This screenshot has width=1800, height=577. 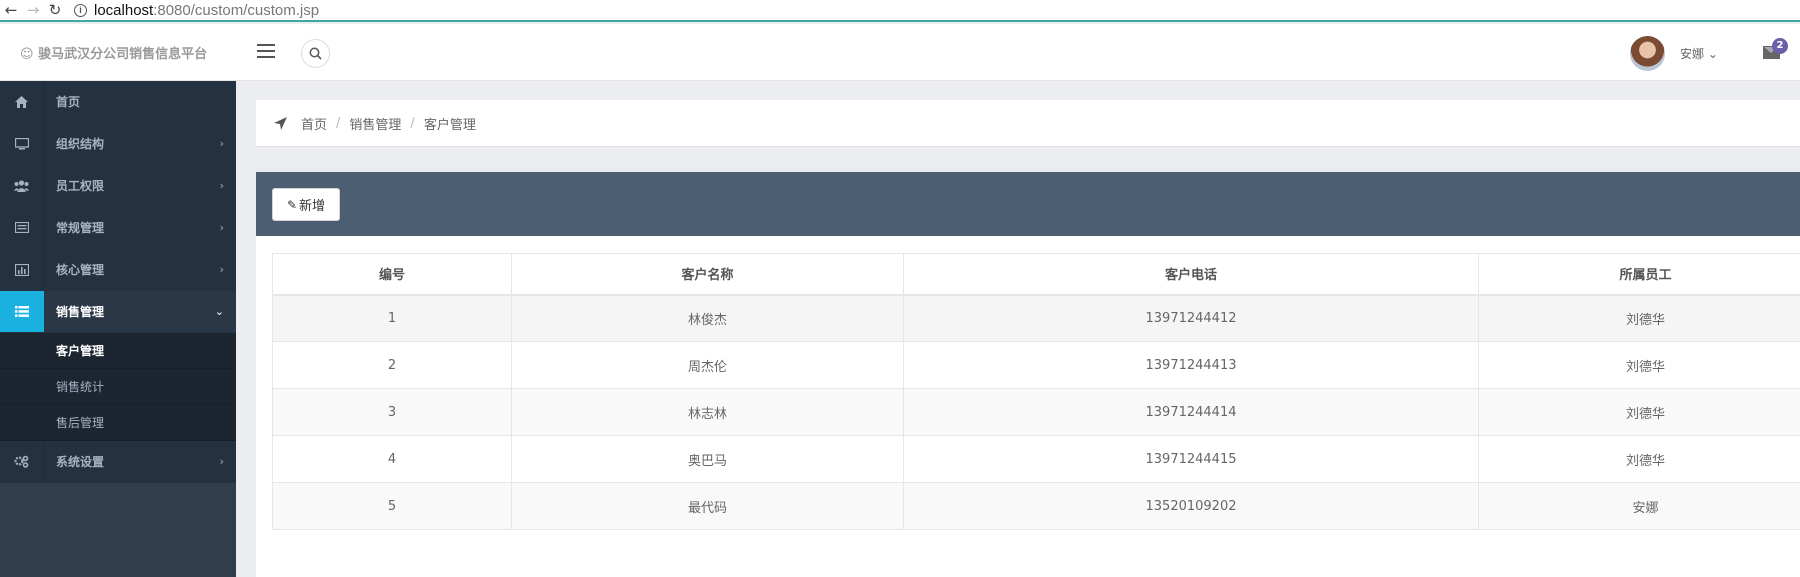 What do you see at coordinates (1191, 274) in the screenshot?
I see `column-header-phone: 客户电话` at bounding box center [1191, 274].